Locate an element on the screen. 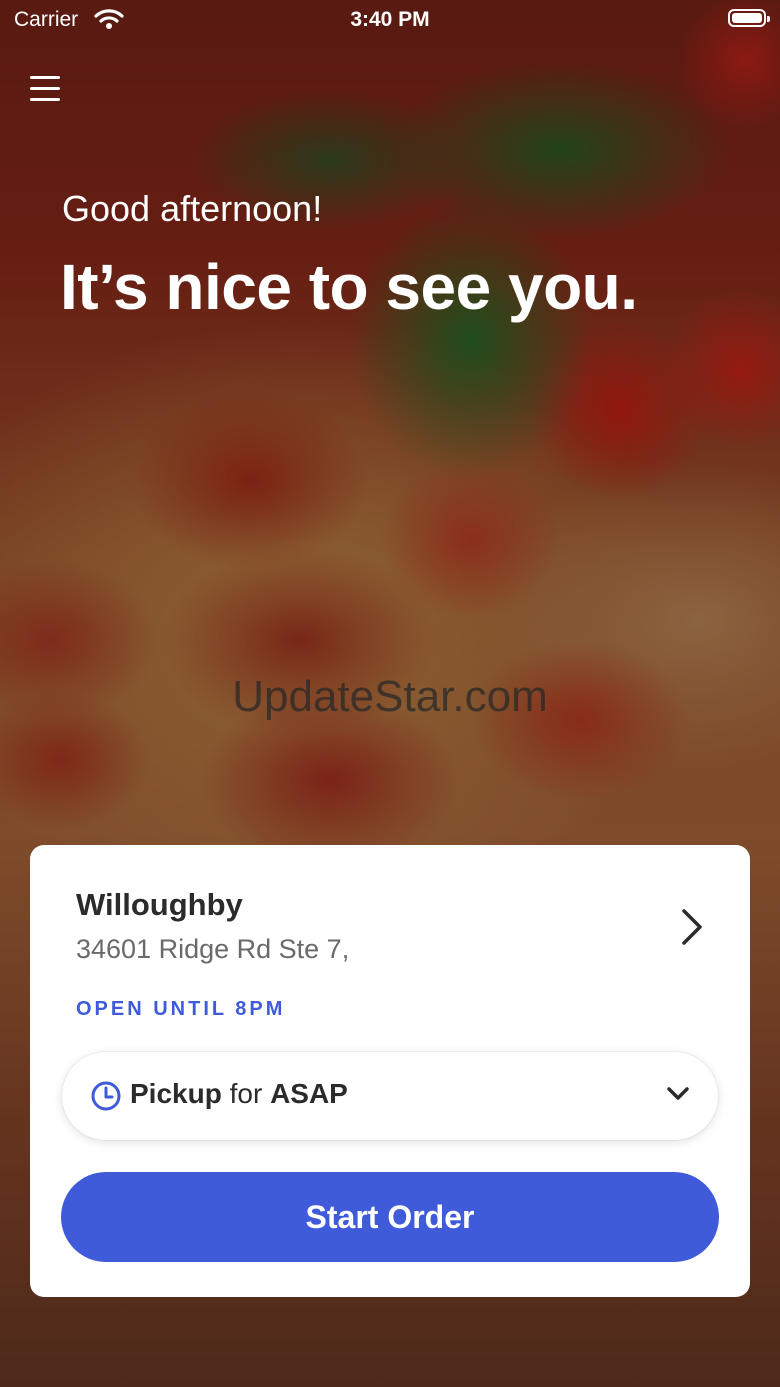 The width and height of the screenshot is (780, 1387). store-name: Willoughby is located at coordinates (159, 905).